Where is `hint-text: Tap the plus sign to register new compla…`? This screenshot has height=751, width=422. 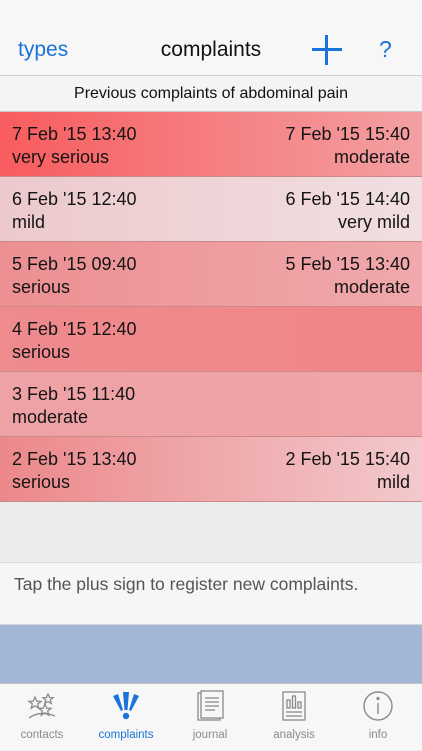 hint-text: Tap the plus sign to register new compla… is located at coordinates (186, 584).